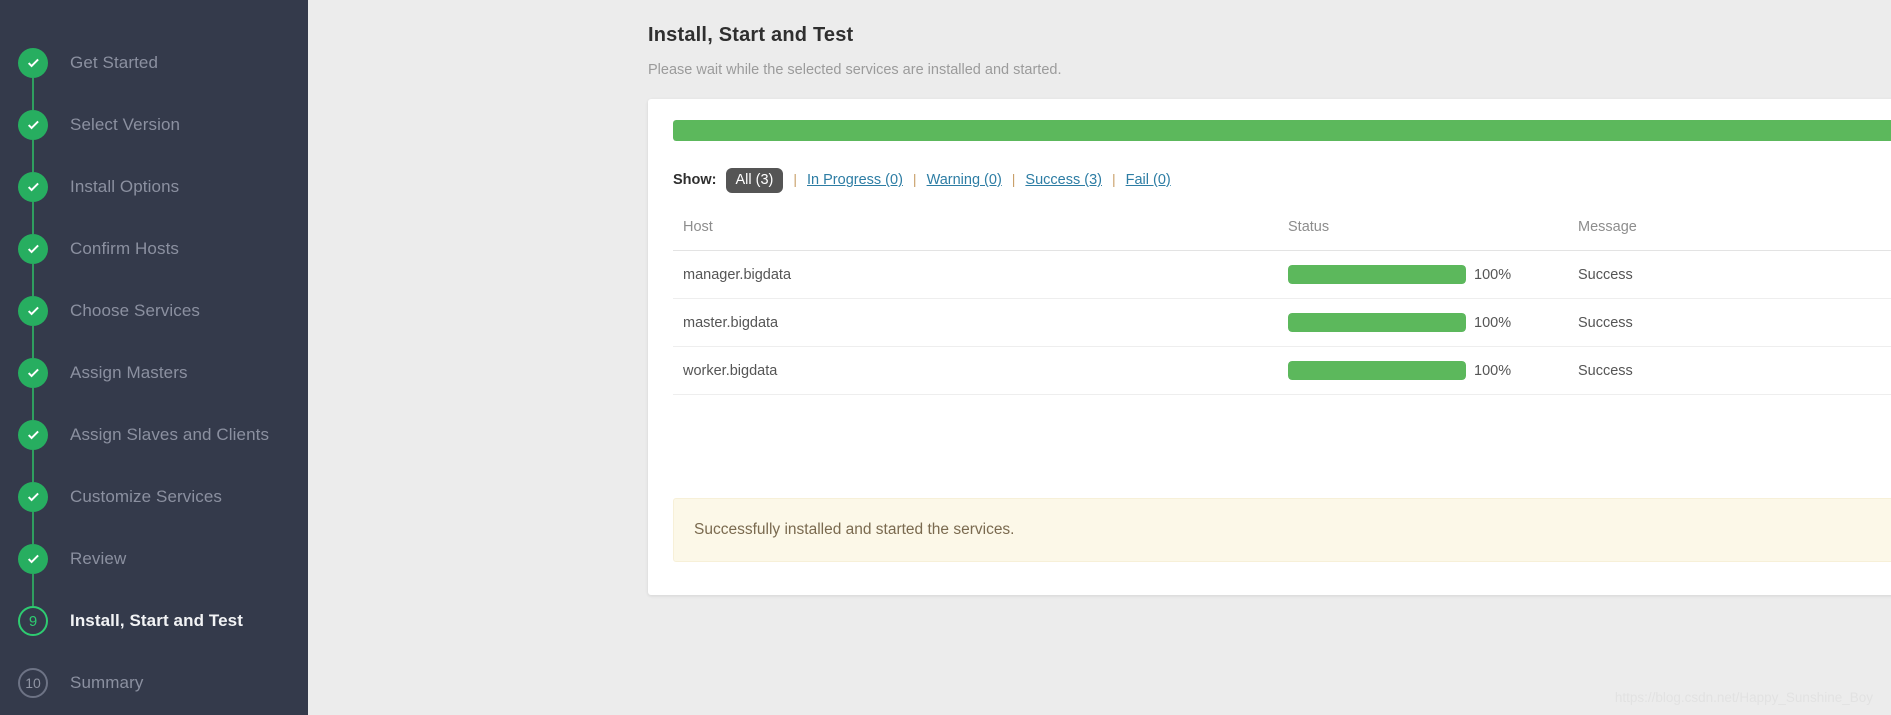 This screenshot has height=715, width=1891. I want to click on page-title: Install, Start and Test, so click(751, 35).